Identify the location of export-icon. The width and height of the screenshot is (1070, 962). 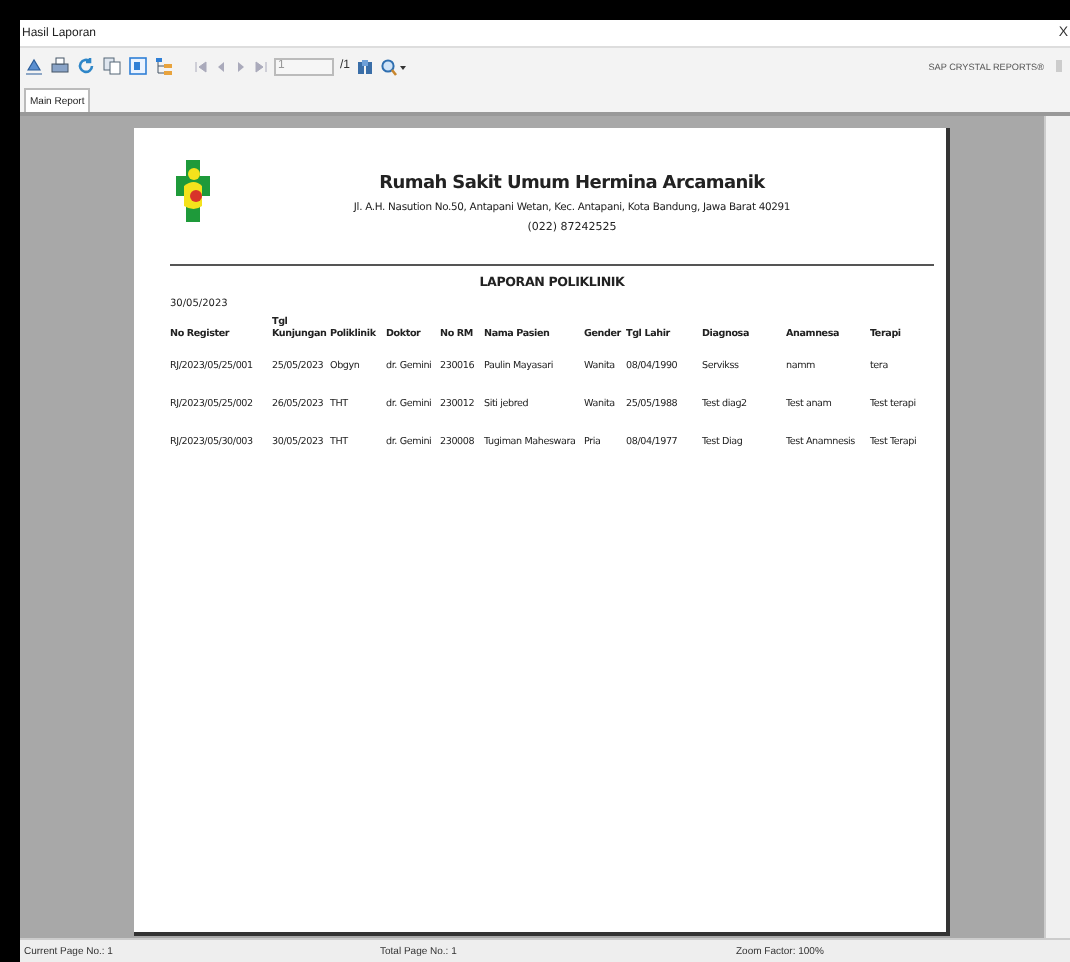
(34, 66).